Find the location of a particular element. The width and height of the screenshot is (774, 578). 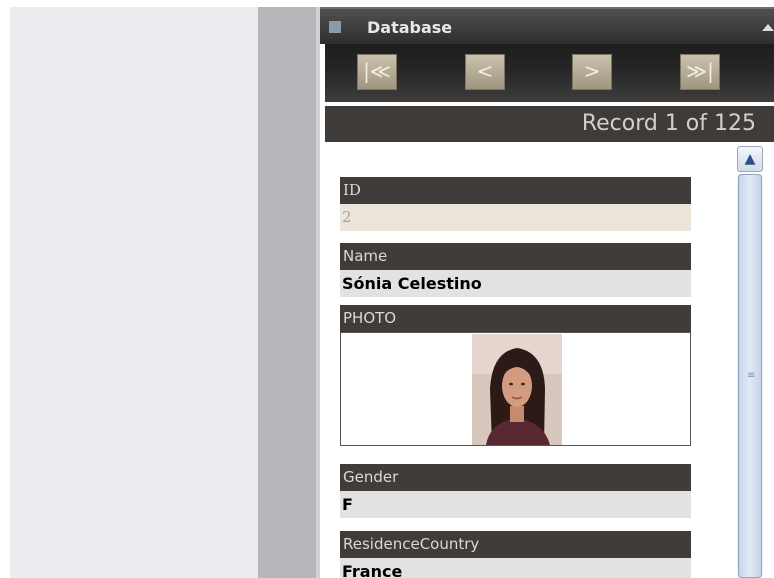

last-record-button: ≫| is located at coordinates (700, 72).